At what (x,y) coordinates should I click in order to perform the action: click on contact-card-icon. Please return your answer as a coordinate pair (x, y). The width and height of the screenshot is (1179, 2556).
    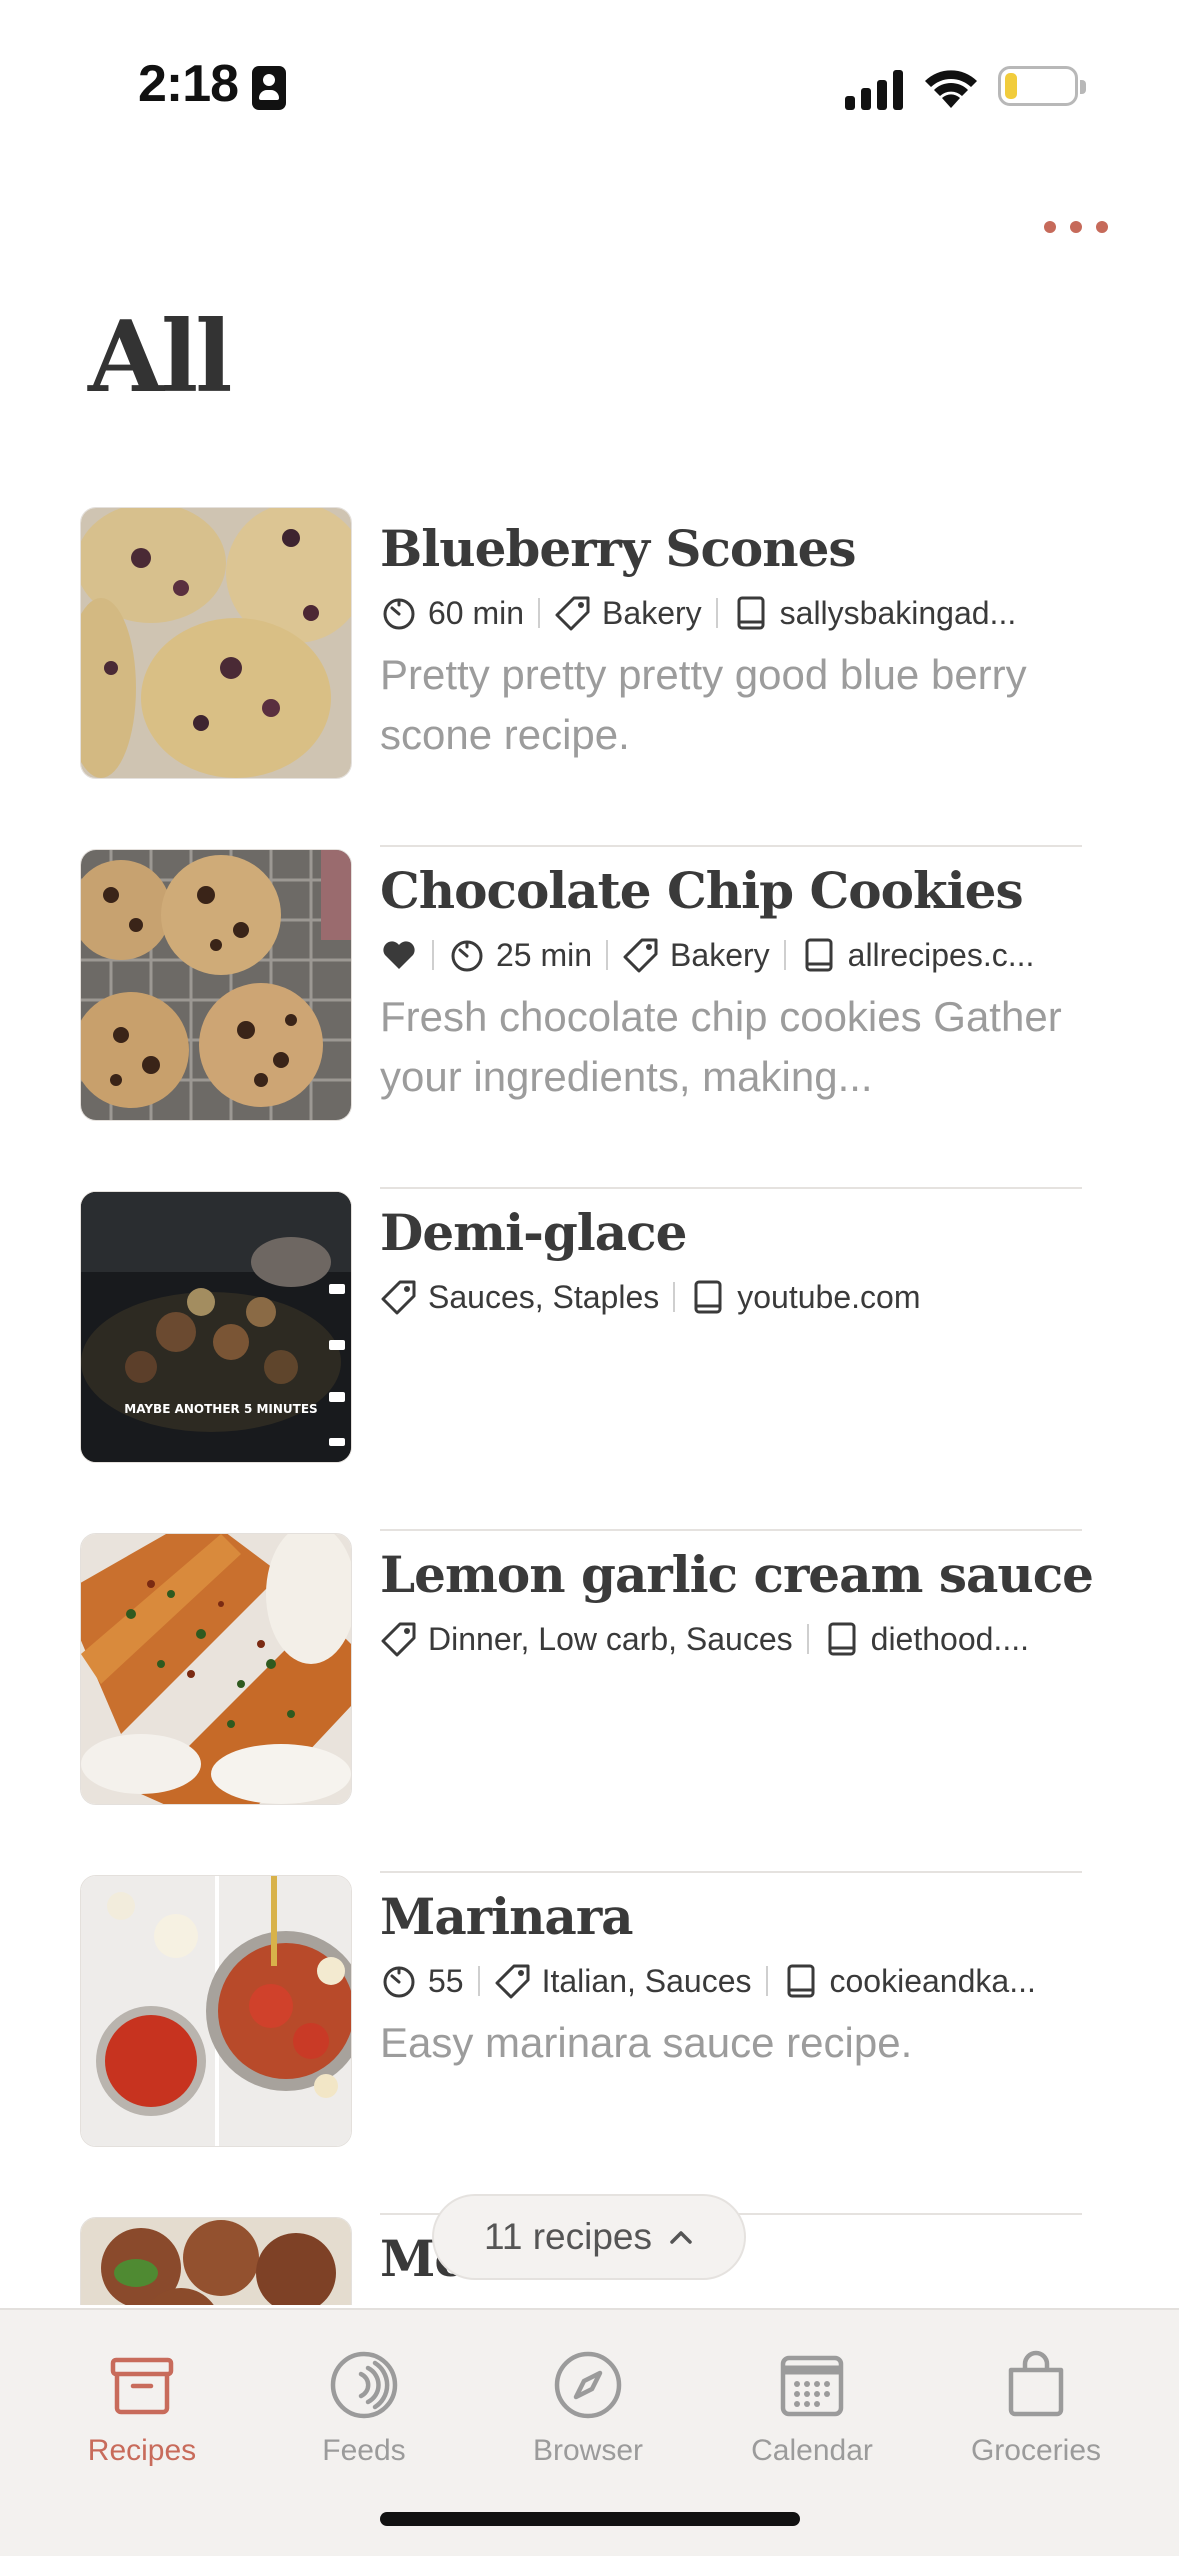
    Looking at the image, I should click on (269, 88).